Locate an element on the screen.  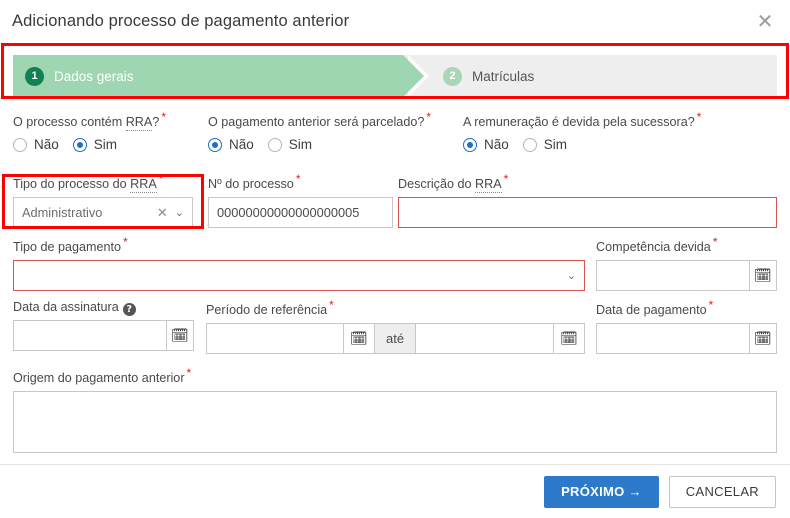
label-text: Data da assinatura is located at coordinates (66, 307).